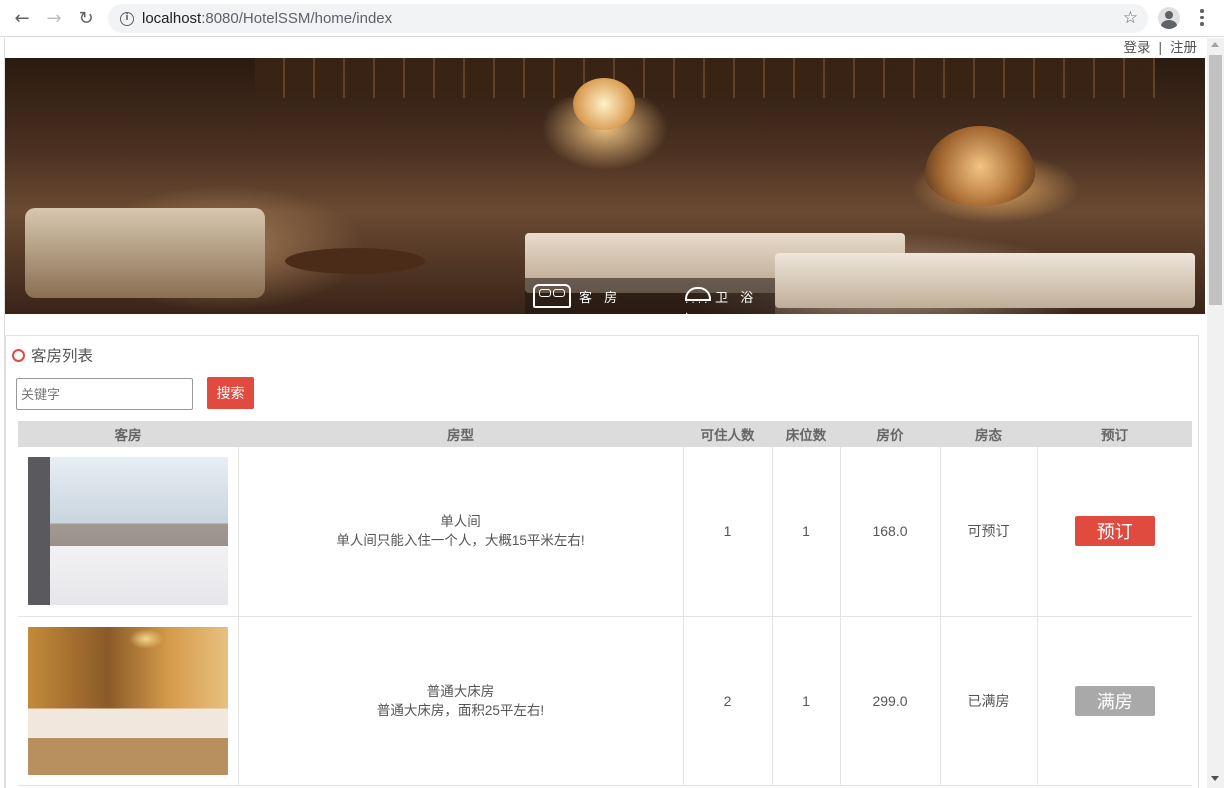 The height and width of the screenshot is (788, 1224). What do you see at coordinates (605, 48) in the screenshot?
I see `top-links: 登录 | 注册` at bounding box center [605, 48].